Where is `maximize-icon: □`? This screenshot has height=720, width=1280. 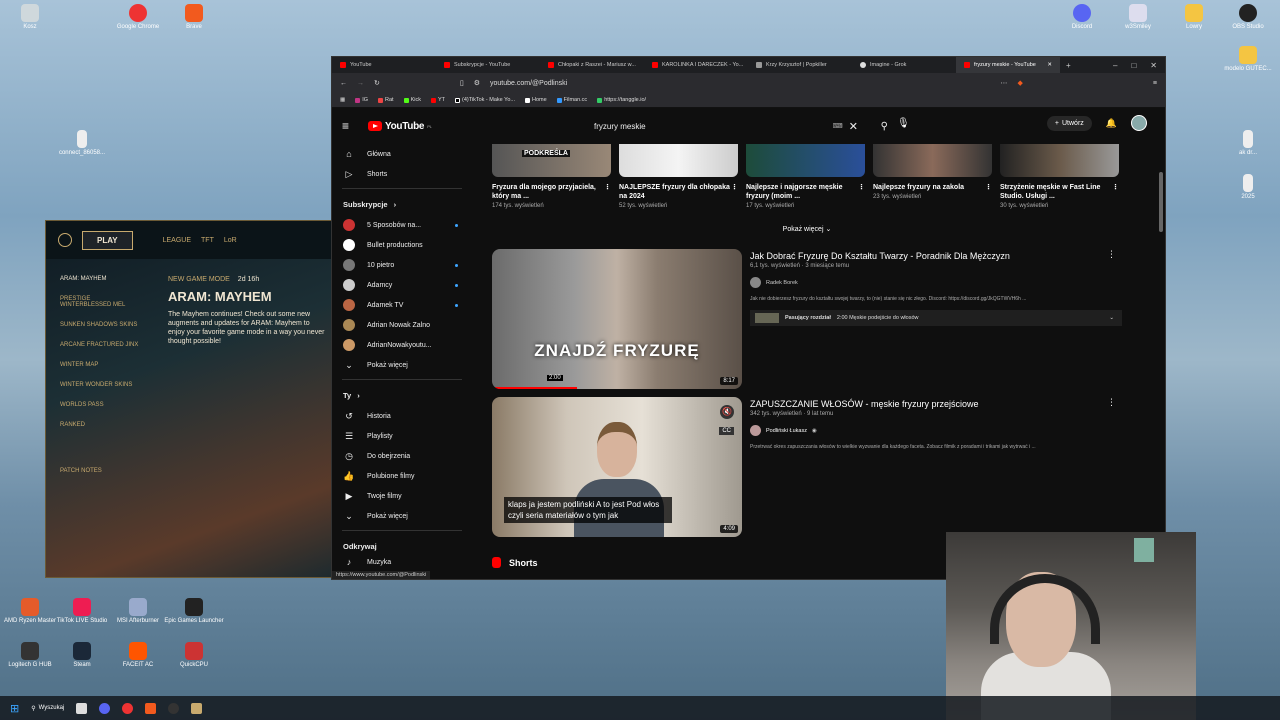 maximize-icon: □ is located at coordinates (1133, 65).